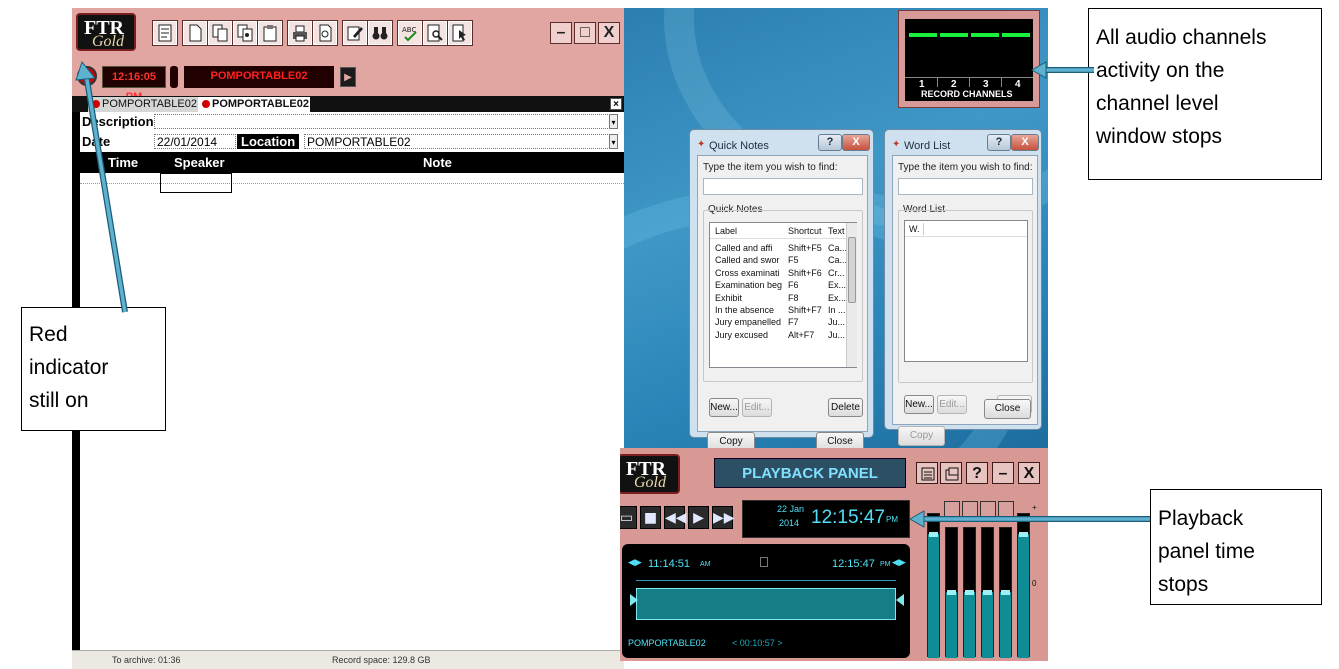 Image resolution: width=1339 pixels, height=669 pixels. What do you see at coordinates (1029, 519) in the screenshot?
I see `arrow-playback-time` at bounding box center [1029, 519].